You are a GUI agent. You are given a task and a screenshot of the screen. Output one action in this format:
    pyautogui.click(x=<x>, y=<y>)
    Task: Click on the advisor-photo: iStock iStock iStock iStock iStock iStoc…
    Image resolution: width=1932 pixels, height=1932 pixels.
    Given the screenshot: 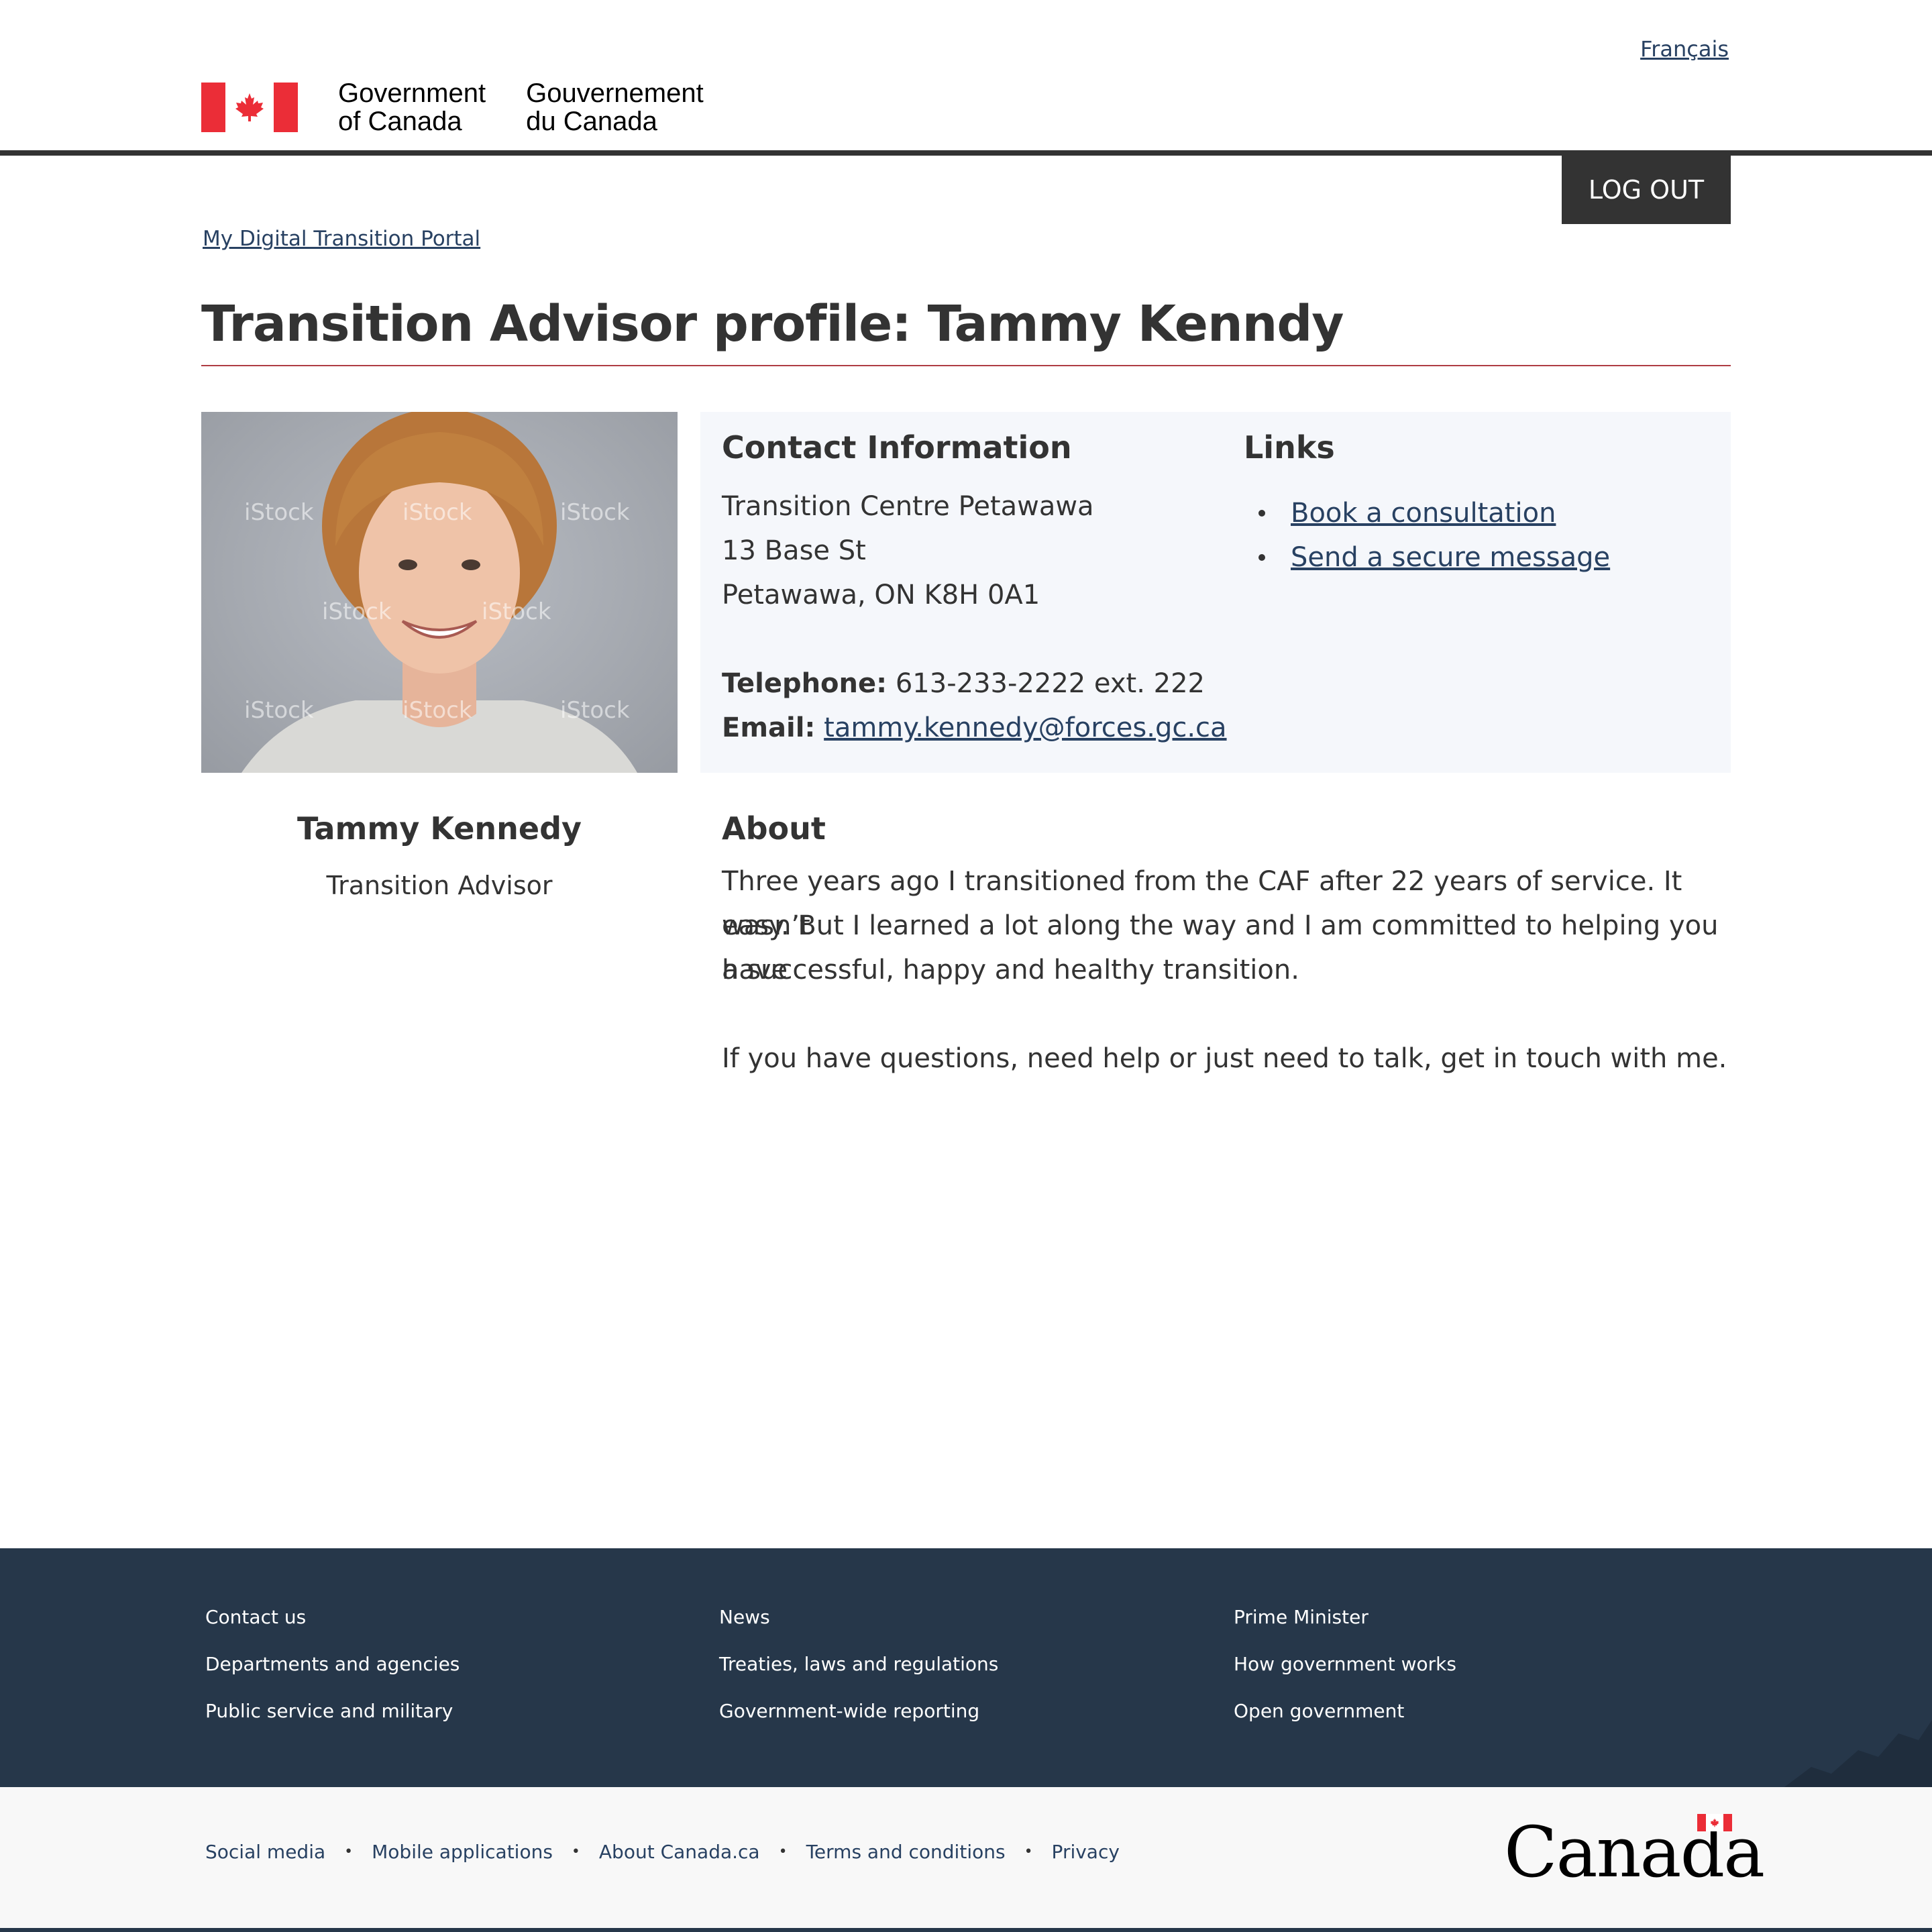 What is the action you would take?
    pyautogui.click(x=439, y=592)
    